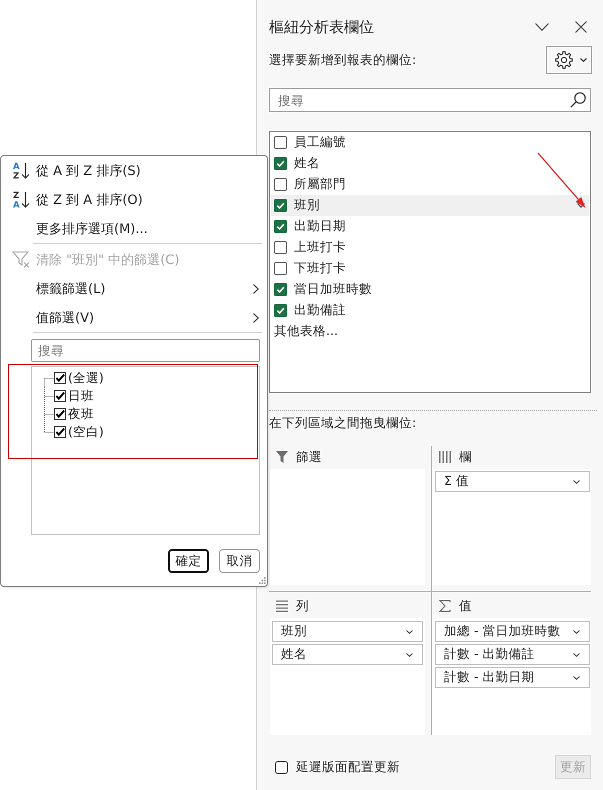  I want to click on area-label: 列, so click(302, 606).